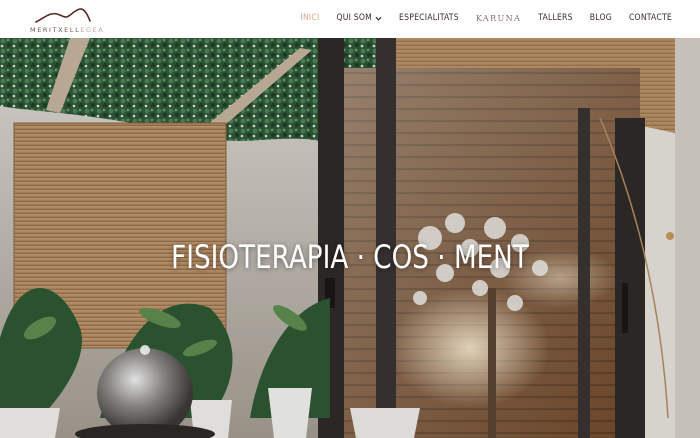 This screenshot has height=438, width=700. I want to click on nav-item-karuna: KARUNA, so click(498, 18).